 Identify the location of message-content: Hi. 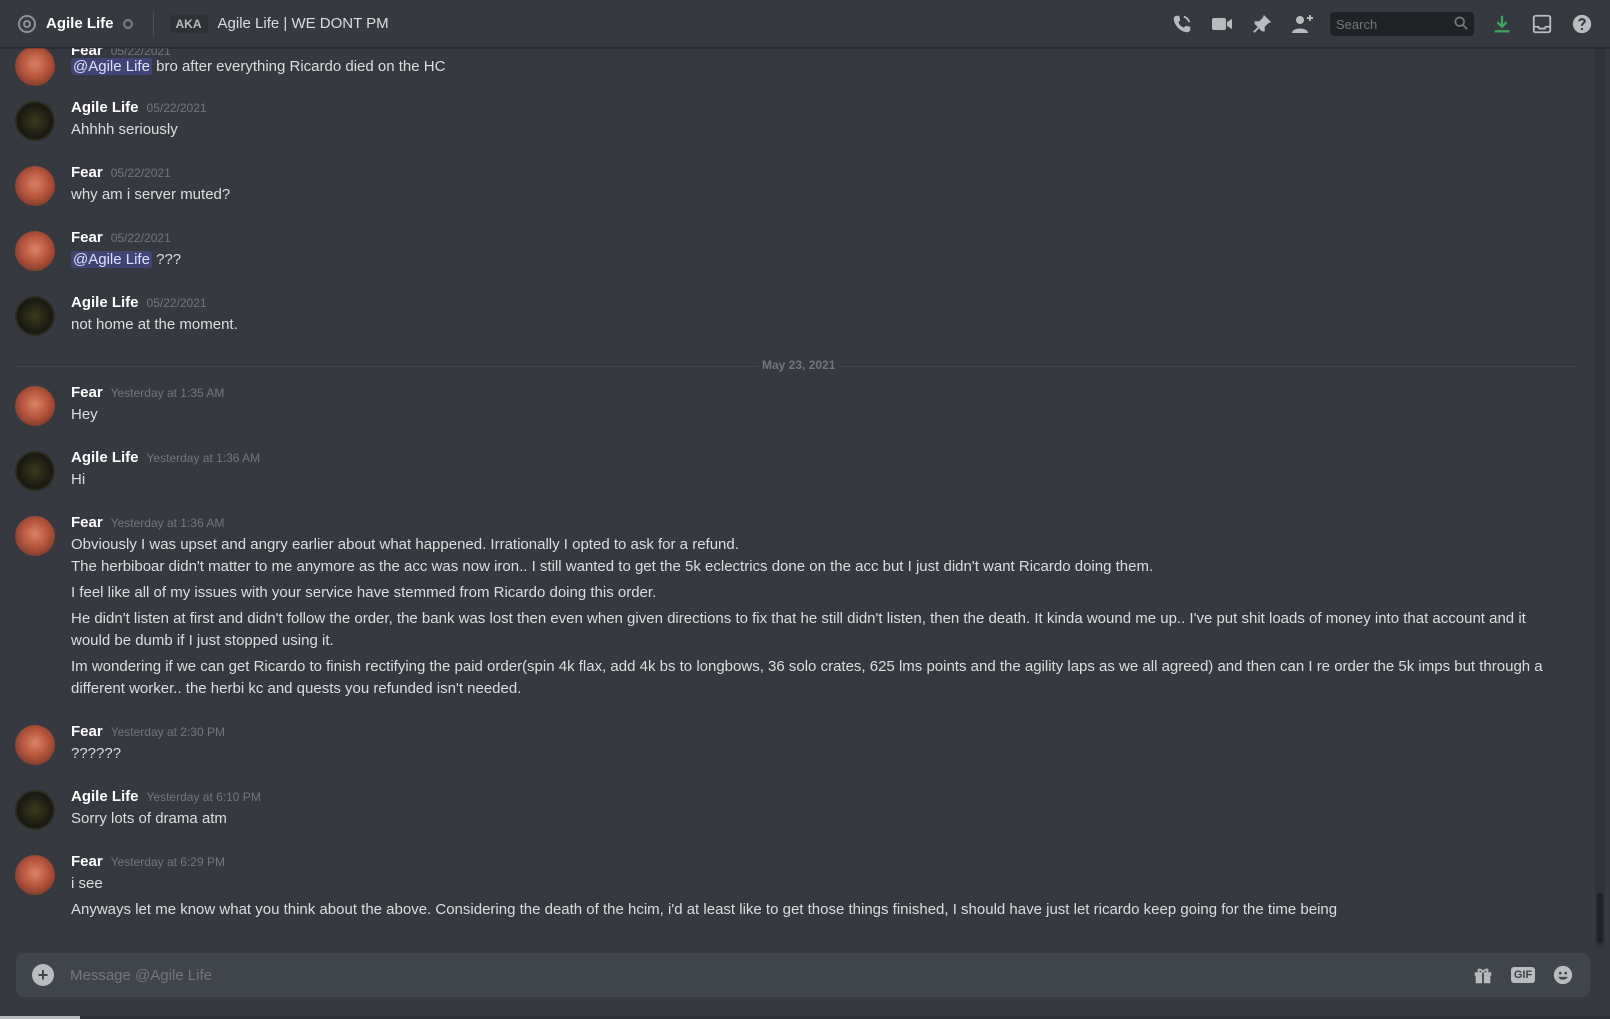
(78, 479).